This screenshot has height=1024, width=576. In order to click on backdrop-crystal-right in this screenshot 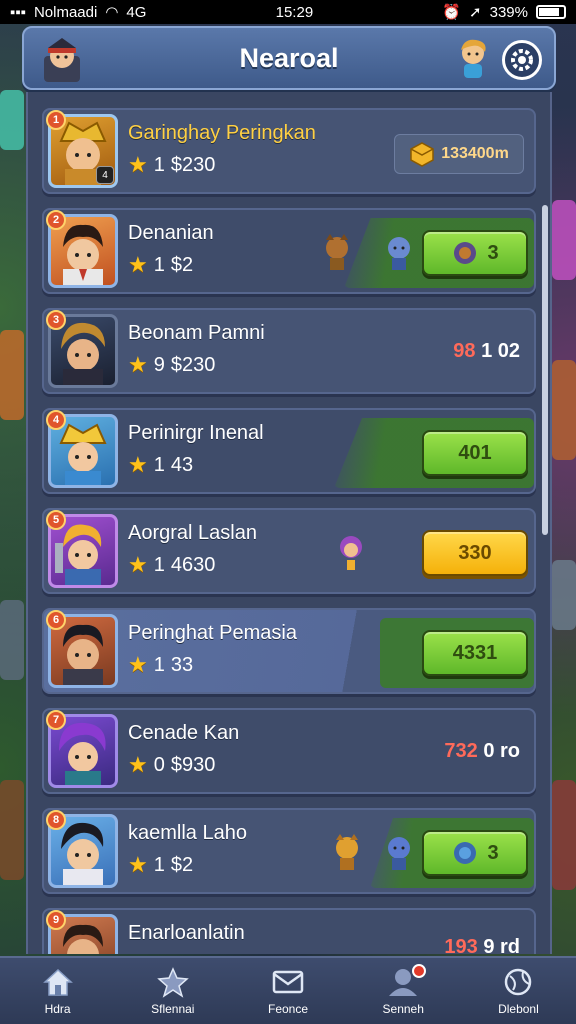, I will do `click(564, 240)`.